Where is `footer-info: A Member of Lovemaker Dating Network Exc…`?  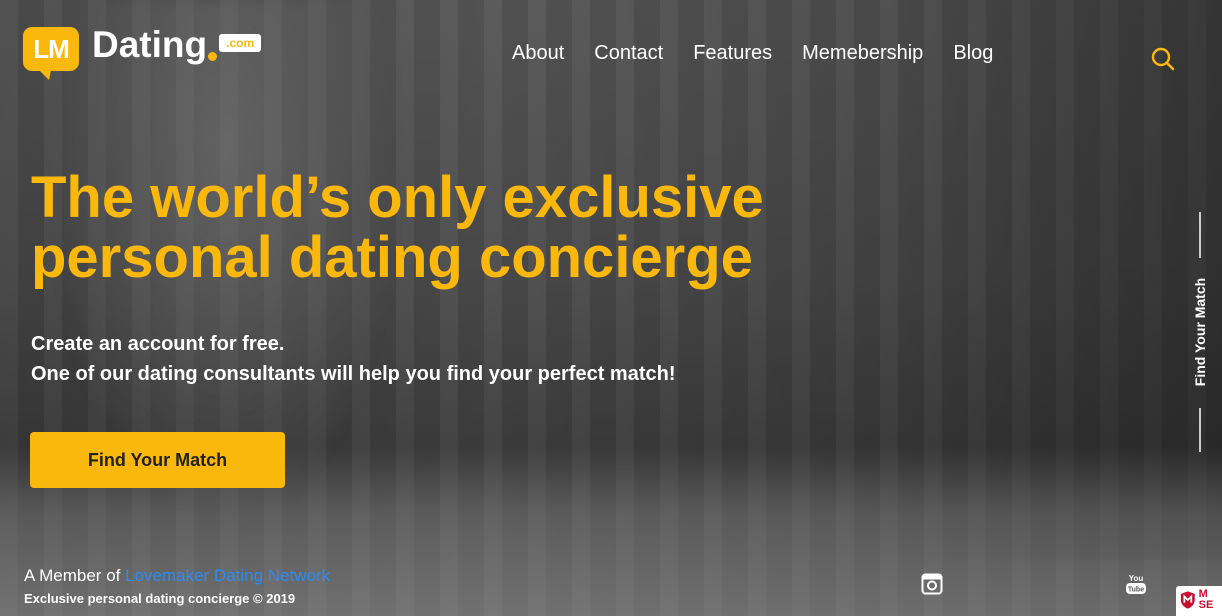
footer-info: A Member of Lovemaker Dating Network Exc… is located at coordinates (177, 586).